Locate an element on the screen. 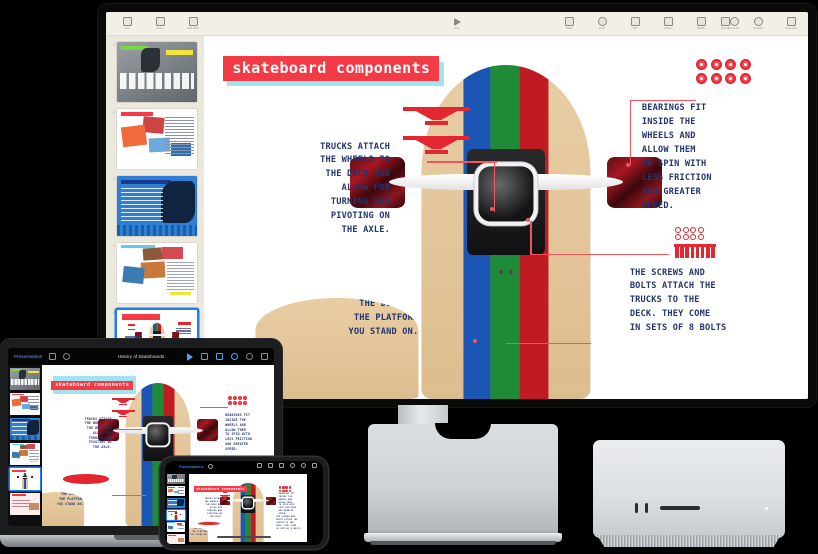  thumb-photo is located at coordinates (172, 252).